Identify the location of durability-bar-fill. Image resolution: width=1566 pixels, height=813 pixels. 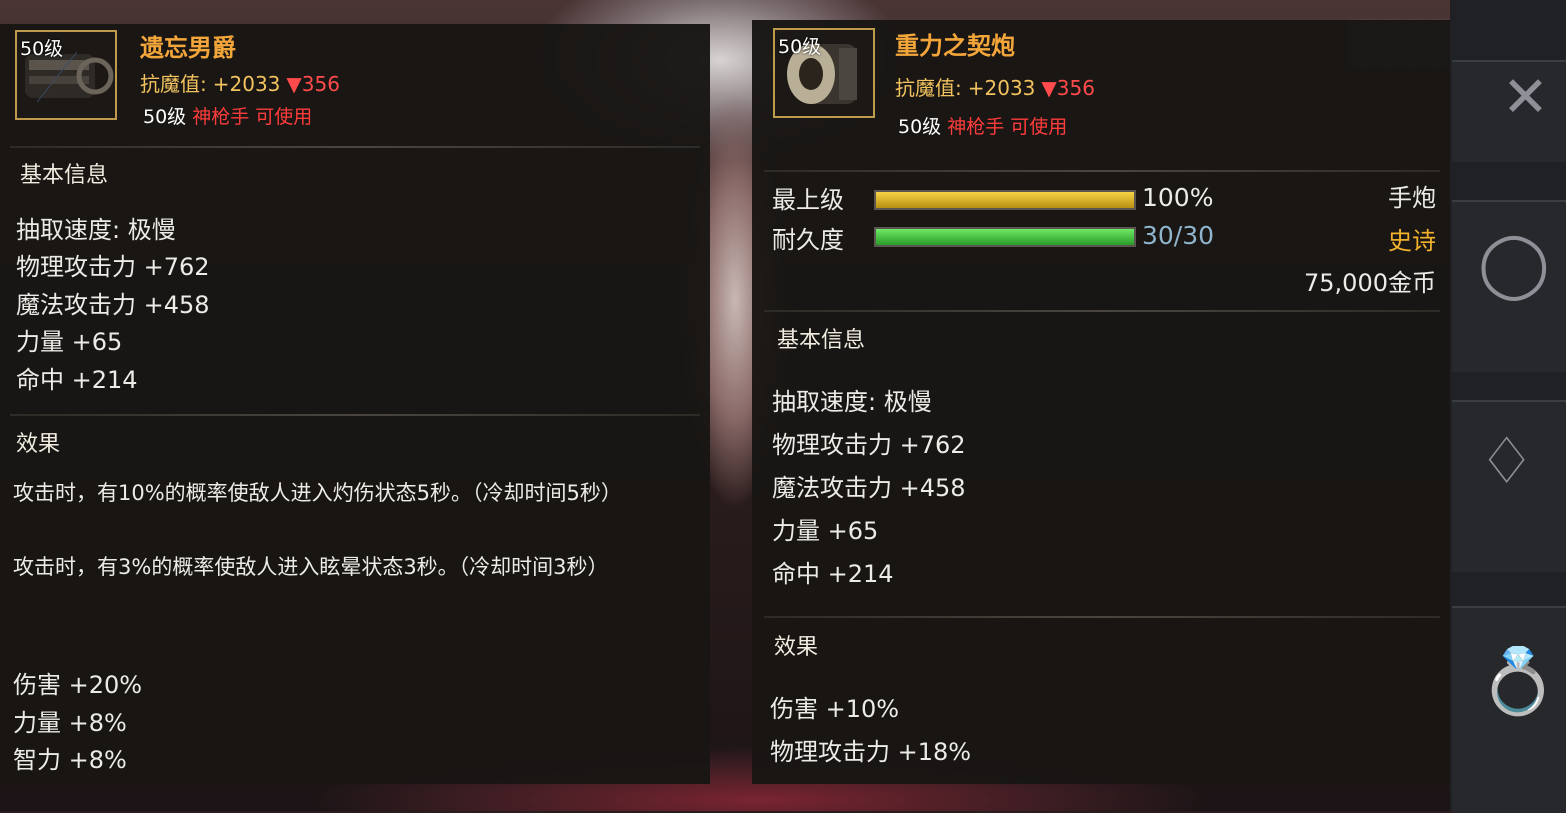
(1005, 237).